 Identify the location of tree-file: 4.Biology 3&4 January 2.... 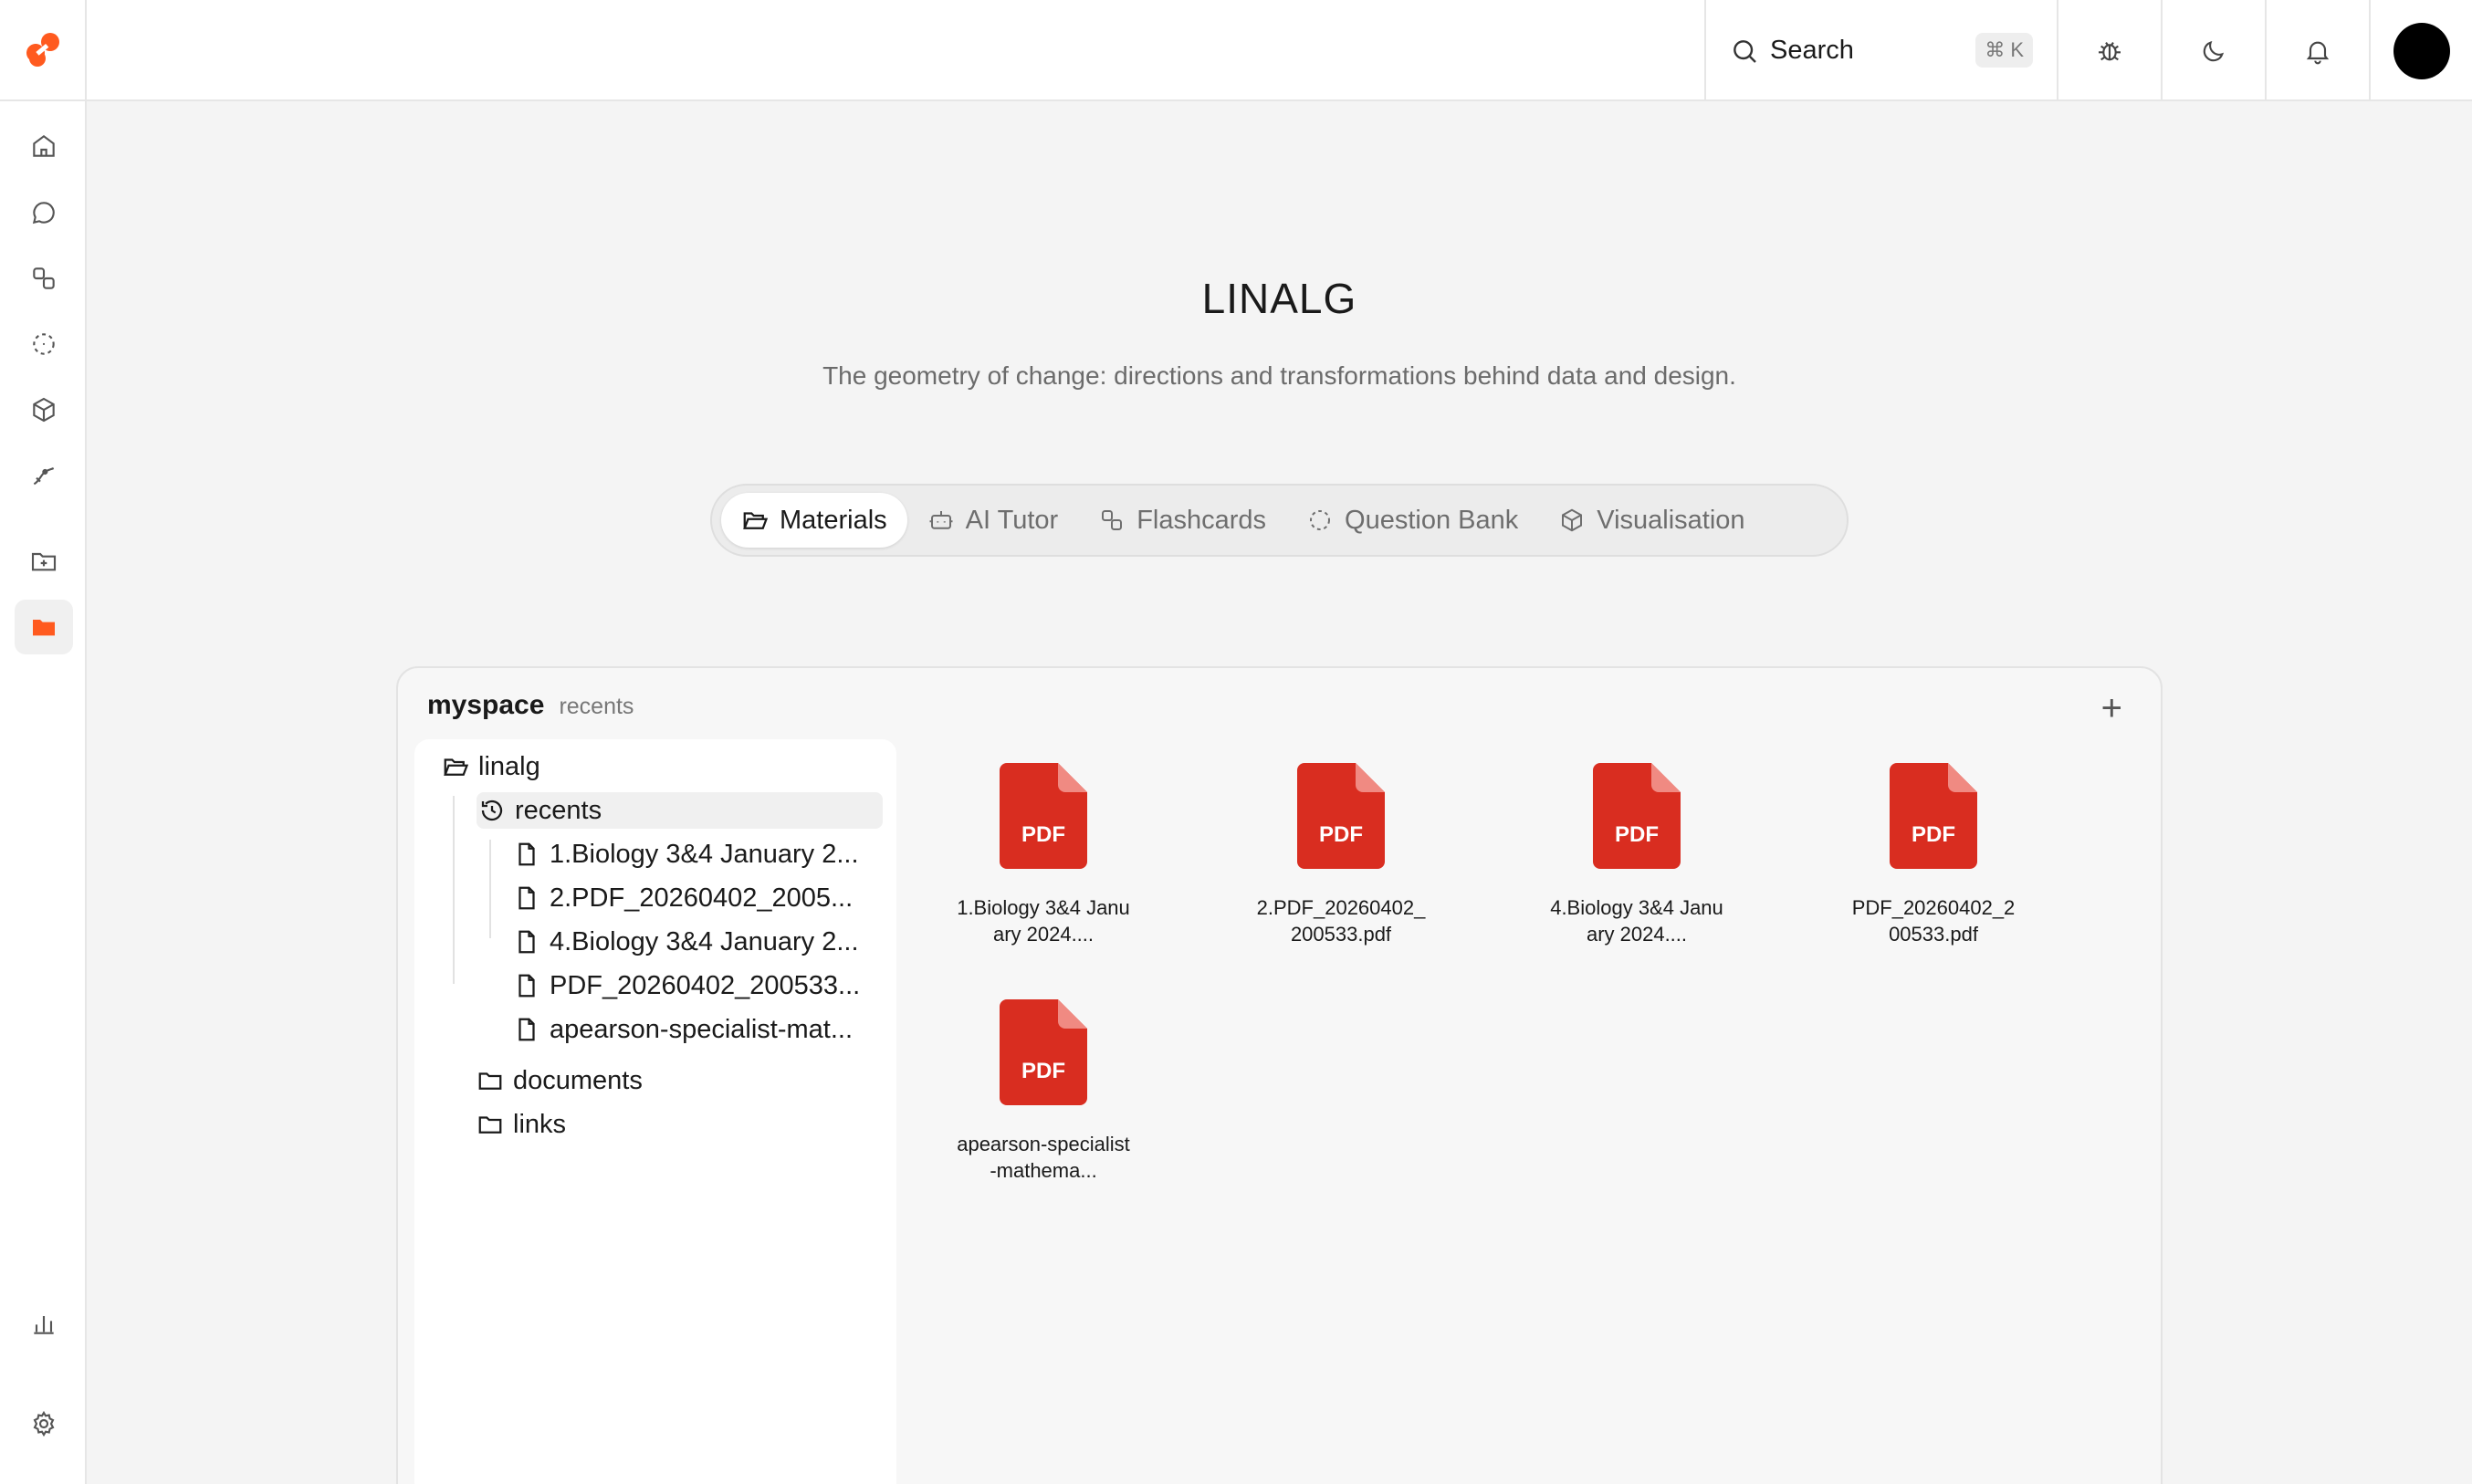
(686, 942).